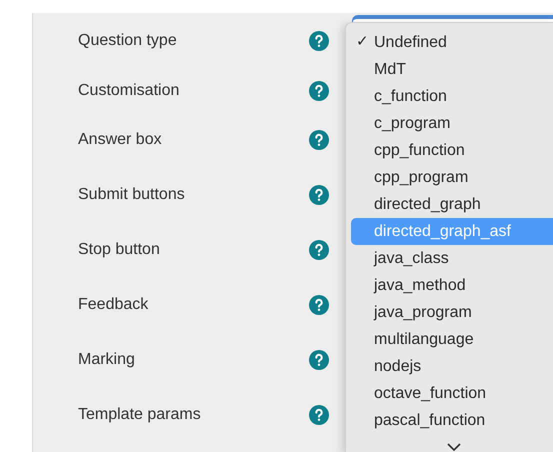 Image resolution: width=553 pixels, height=452 pixels. I want to click on setting-label: Template params, so click(140, 414).